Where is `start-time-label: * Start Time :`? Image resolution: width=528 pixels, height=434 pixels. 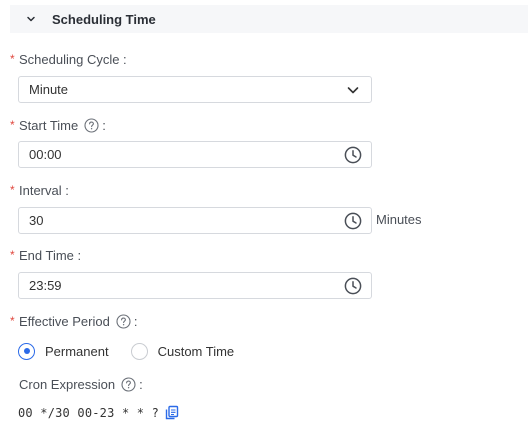
start-time-label: * Start Time : is located at coordinates (58, 125).